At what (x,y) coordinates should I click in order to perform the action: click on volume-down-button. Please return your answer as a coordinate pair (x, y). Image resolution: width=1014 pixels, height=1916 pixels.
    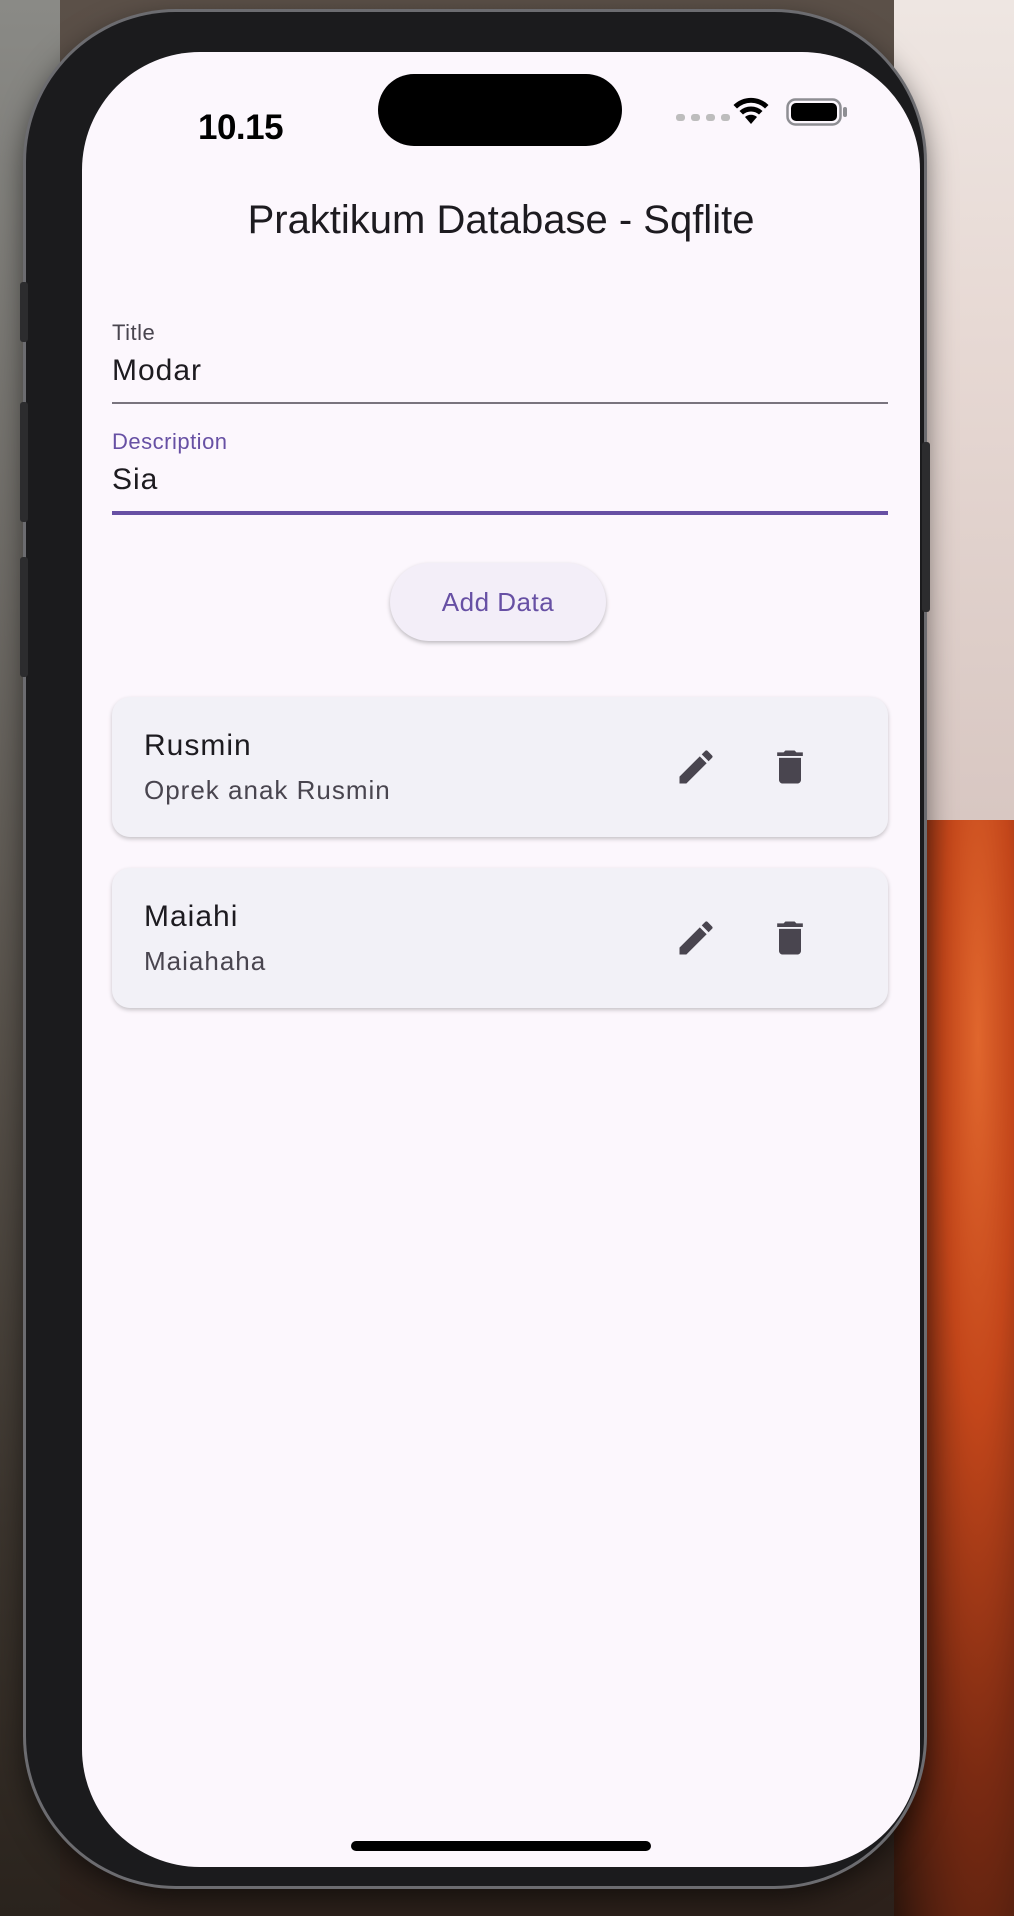
    Looking at the image, I should click on (24, 617).